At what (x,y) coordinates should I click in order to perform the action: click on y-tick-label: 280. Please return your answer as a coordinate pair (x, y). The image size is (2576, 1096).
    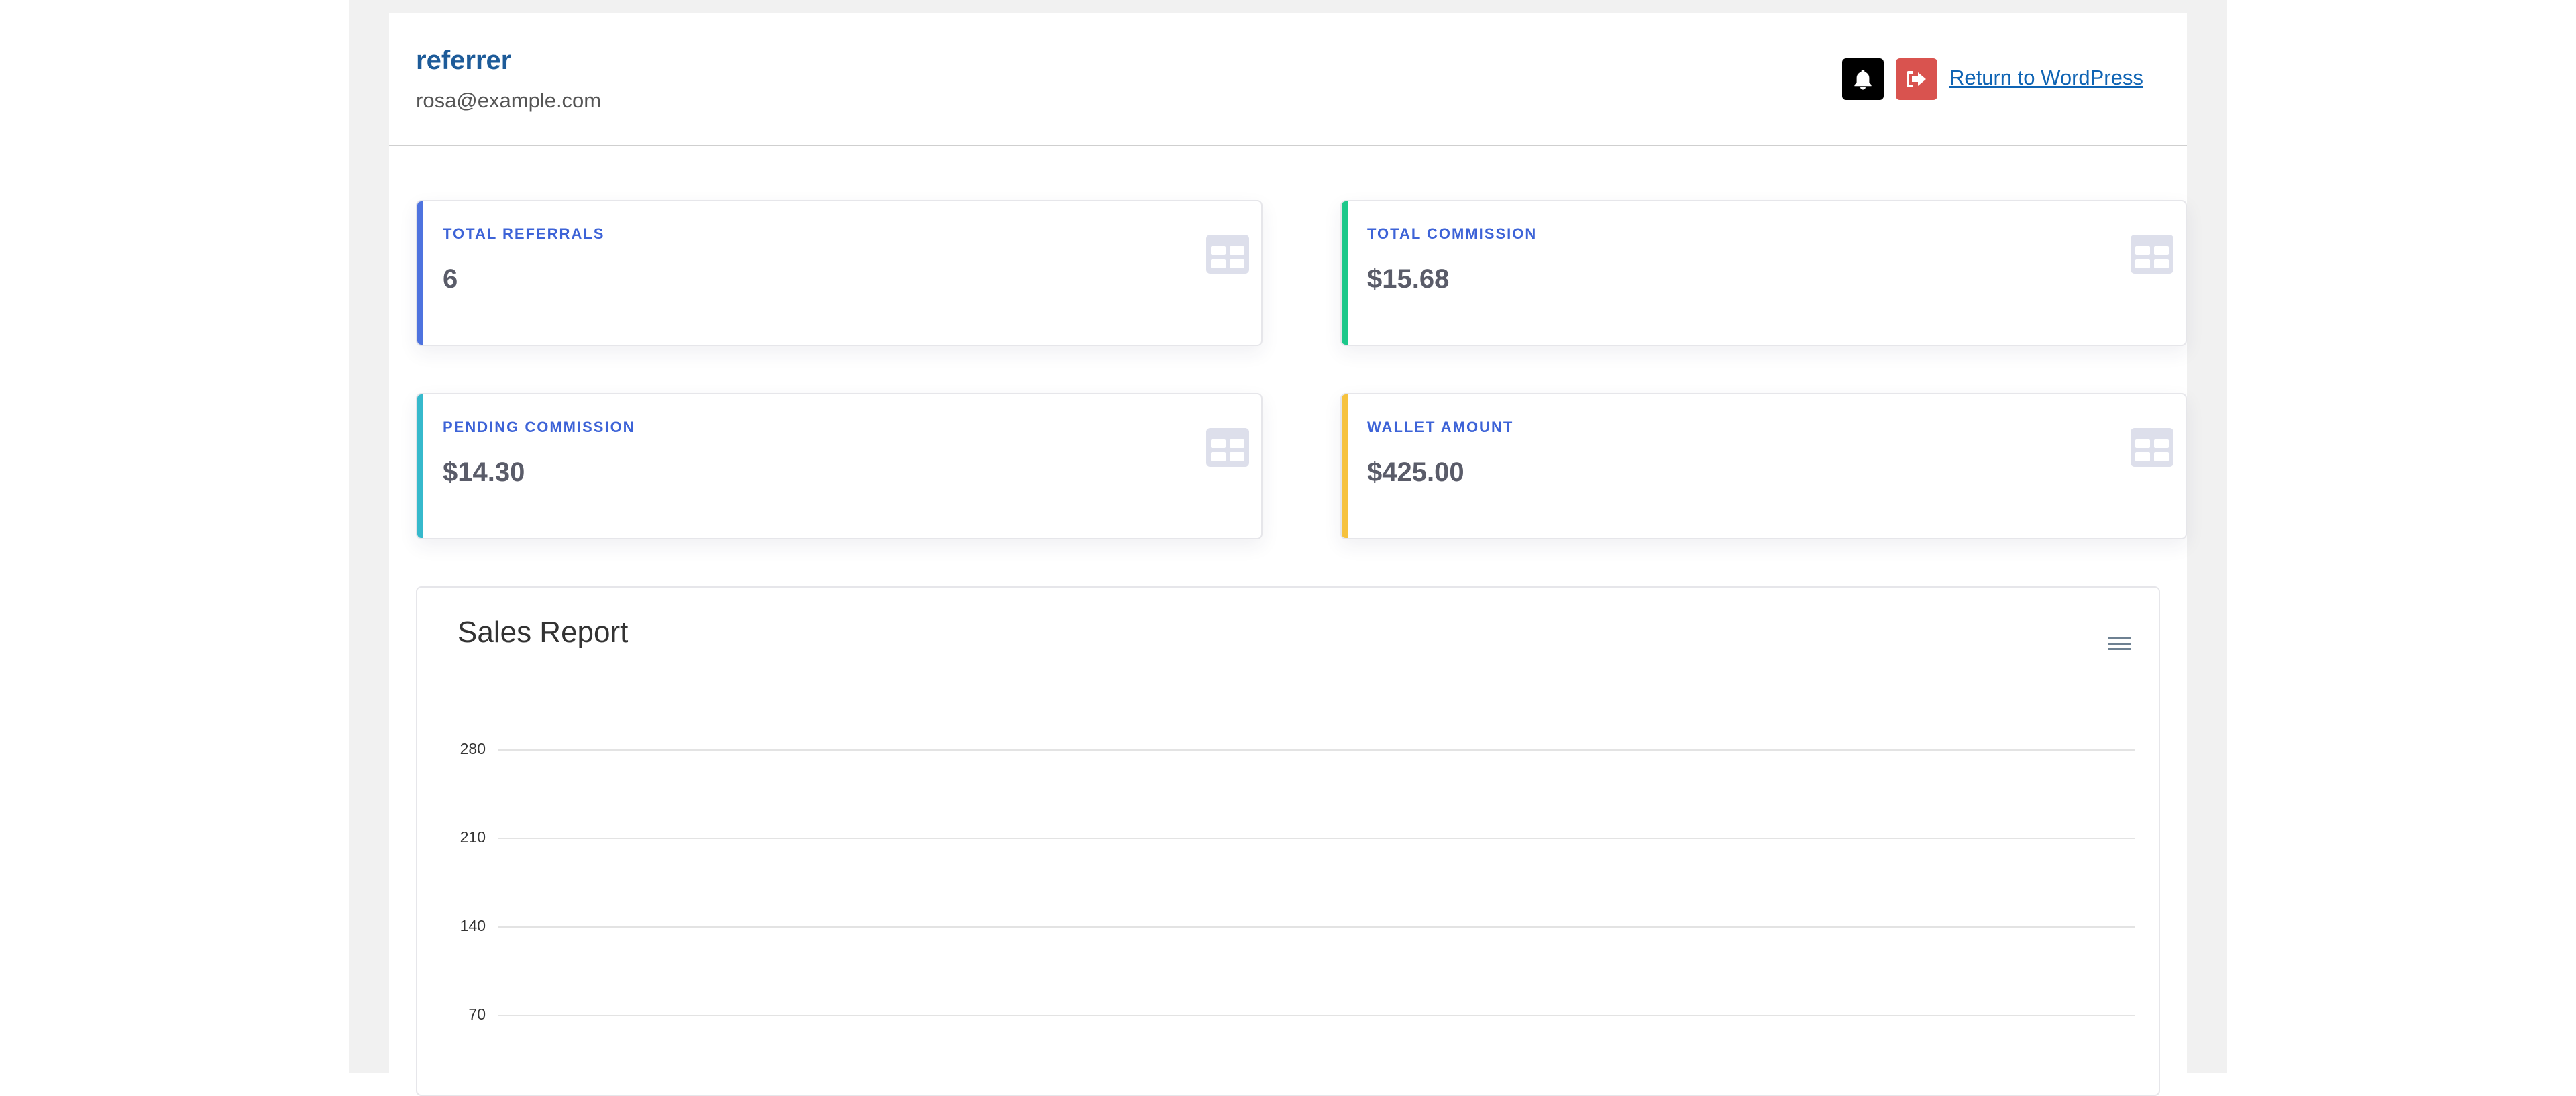
    Looking at the image, I should click on (473, 748).